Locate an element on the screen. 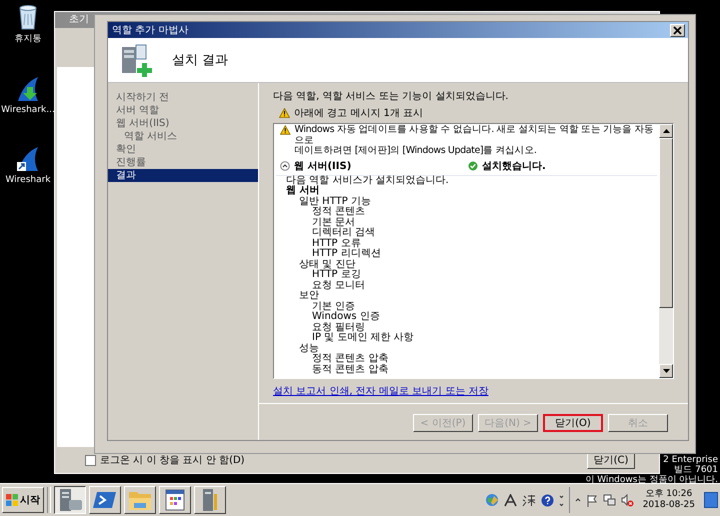  recycle-bin-icon is located at coordinates (28, 17).